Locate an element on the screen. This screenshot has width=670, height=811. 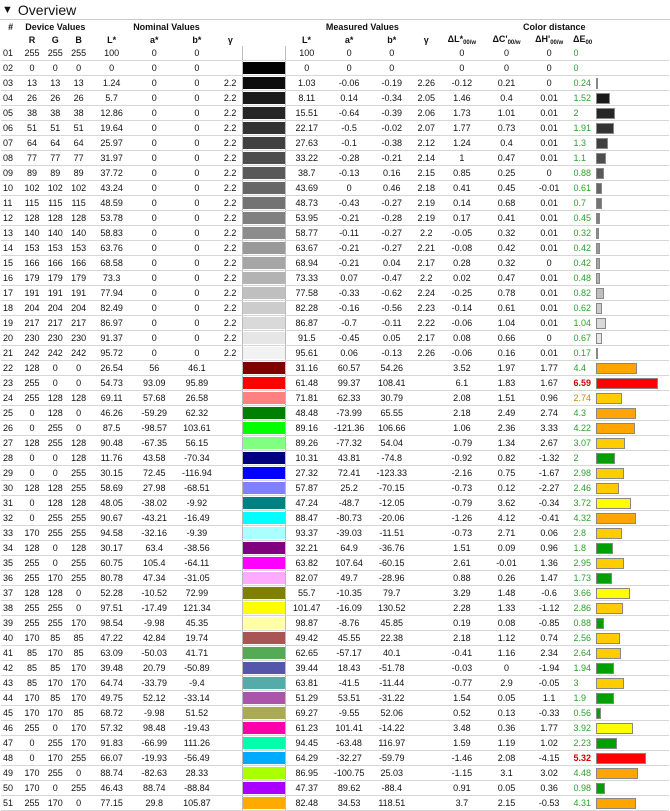
nominal-a: -32.16 is located at coordinates (154, 533).